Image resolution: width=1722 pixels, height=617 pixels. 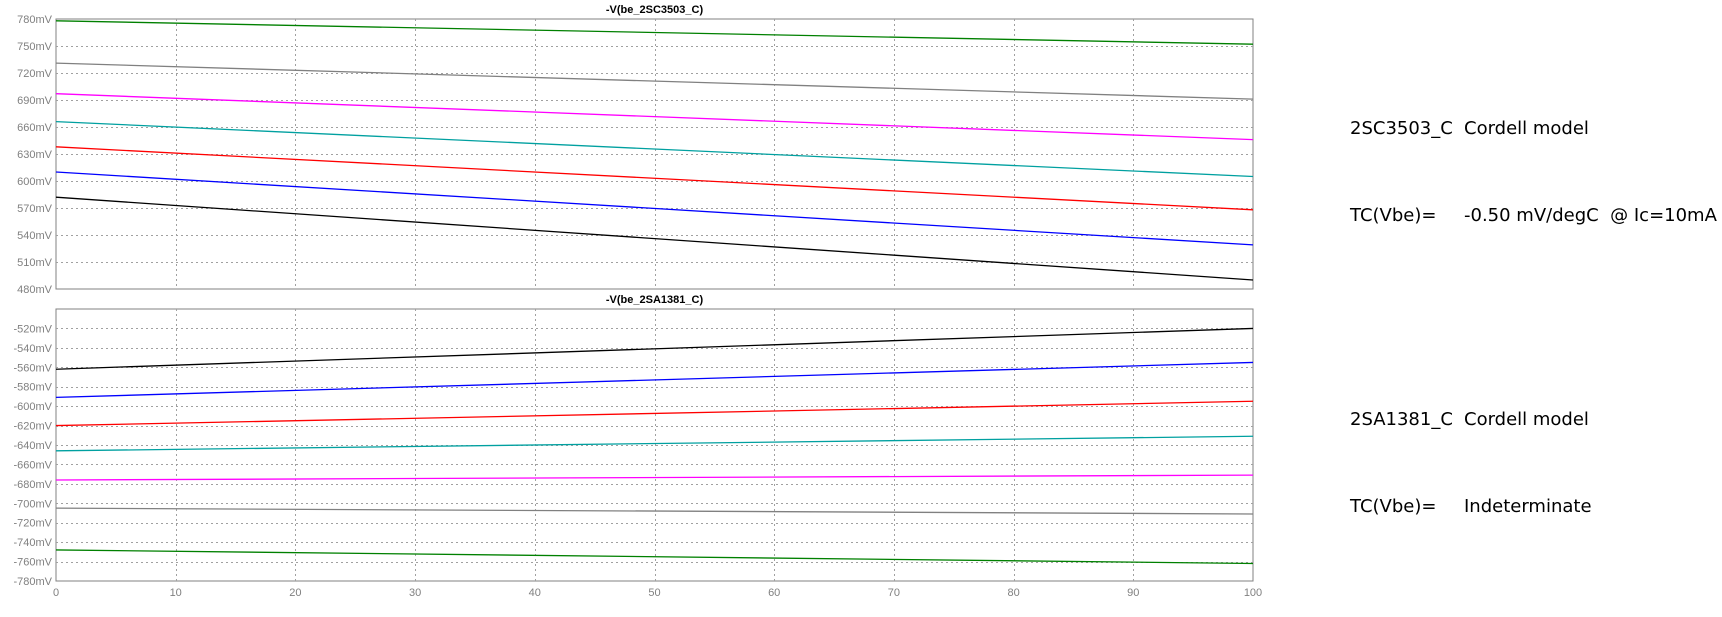 What do you see at coordinates (32, 504) in the screenshot?
I see `y-tick-label: -700mV` at bounding box center [32, 504].